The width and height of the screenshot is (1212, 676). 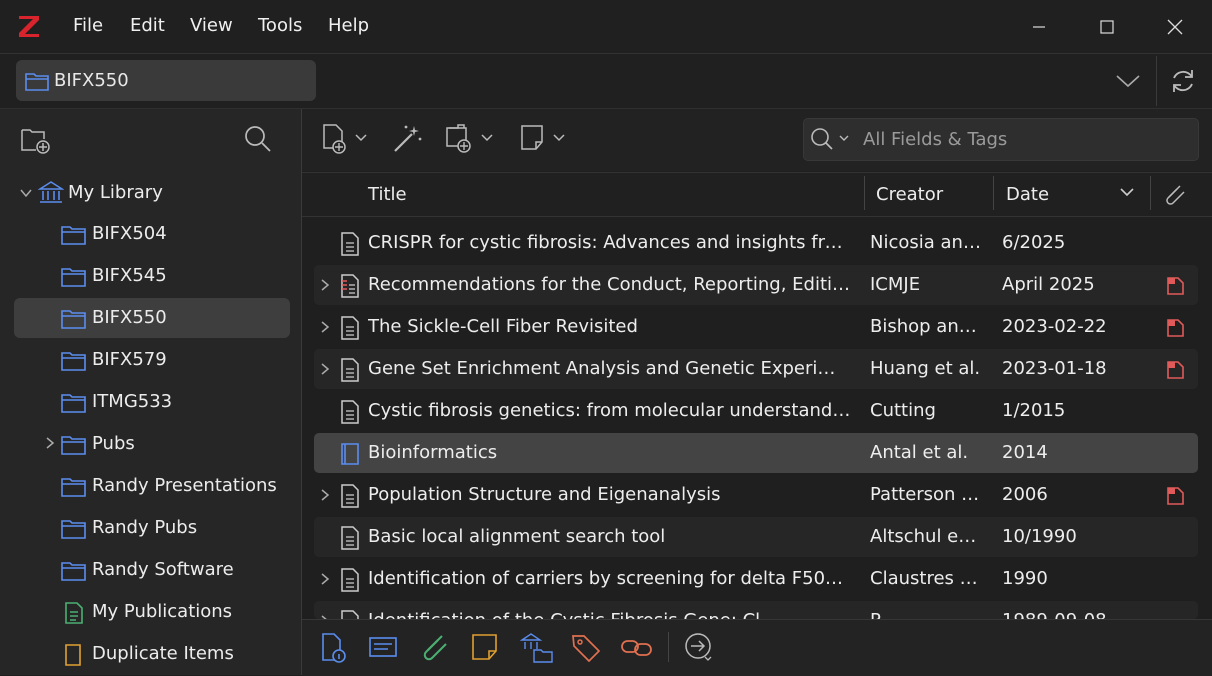 I want to click on tree-item-label: Randy Presentations, so click(x=184, y=485).